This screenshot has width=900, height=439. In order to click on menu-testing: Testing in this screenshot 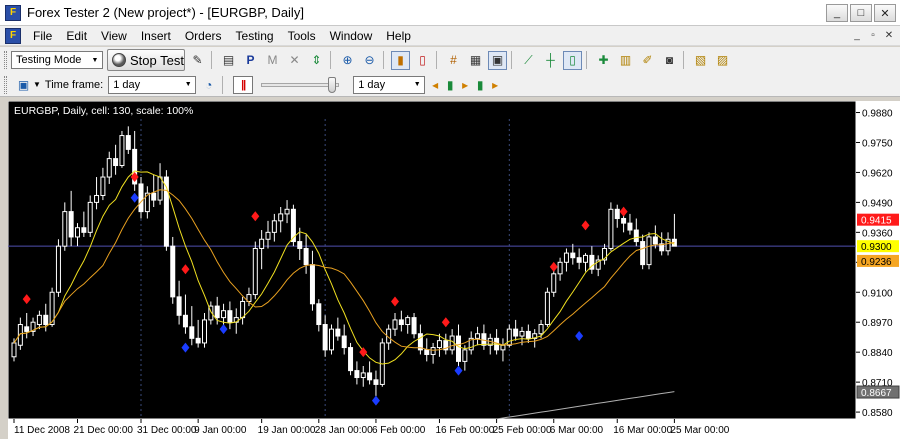, I will do `click(255, 36)`.